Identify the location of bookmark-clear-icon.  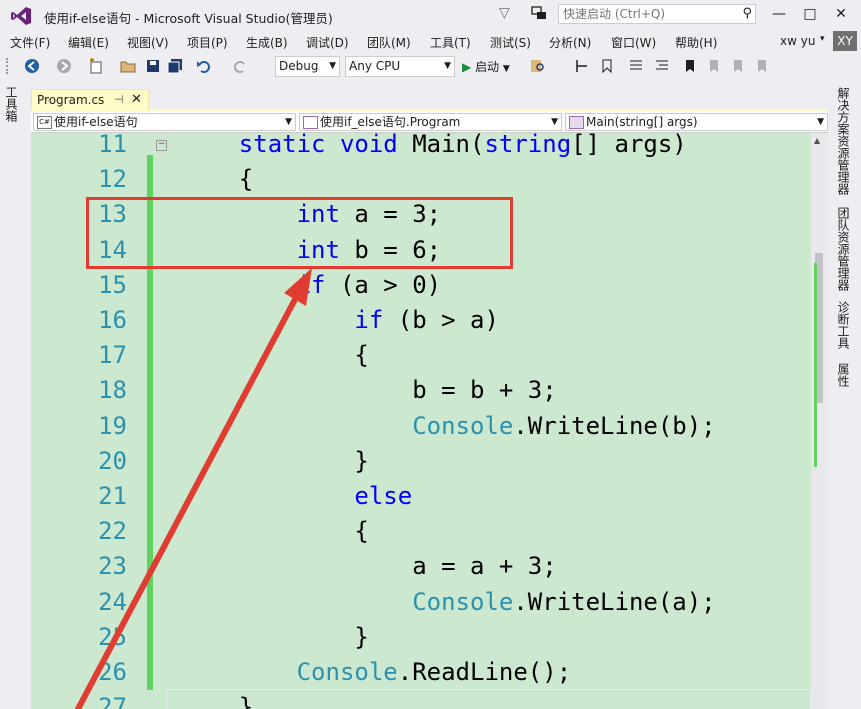
(762, 66).